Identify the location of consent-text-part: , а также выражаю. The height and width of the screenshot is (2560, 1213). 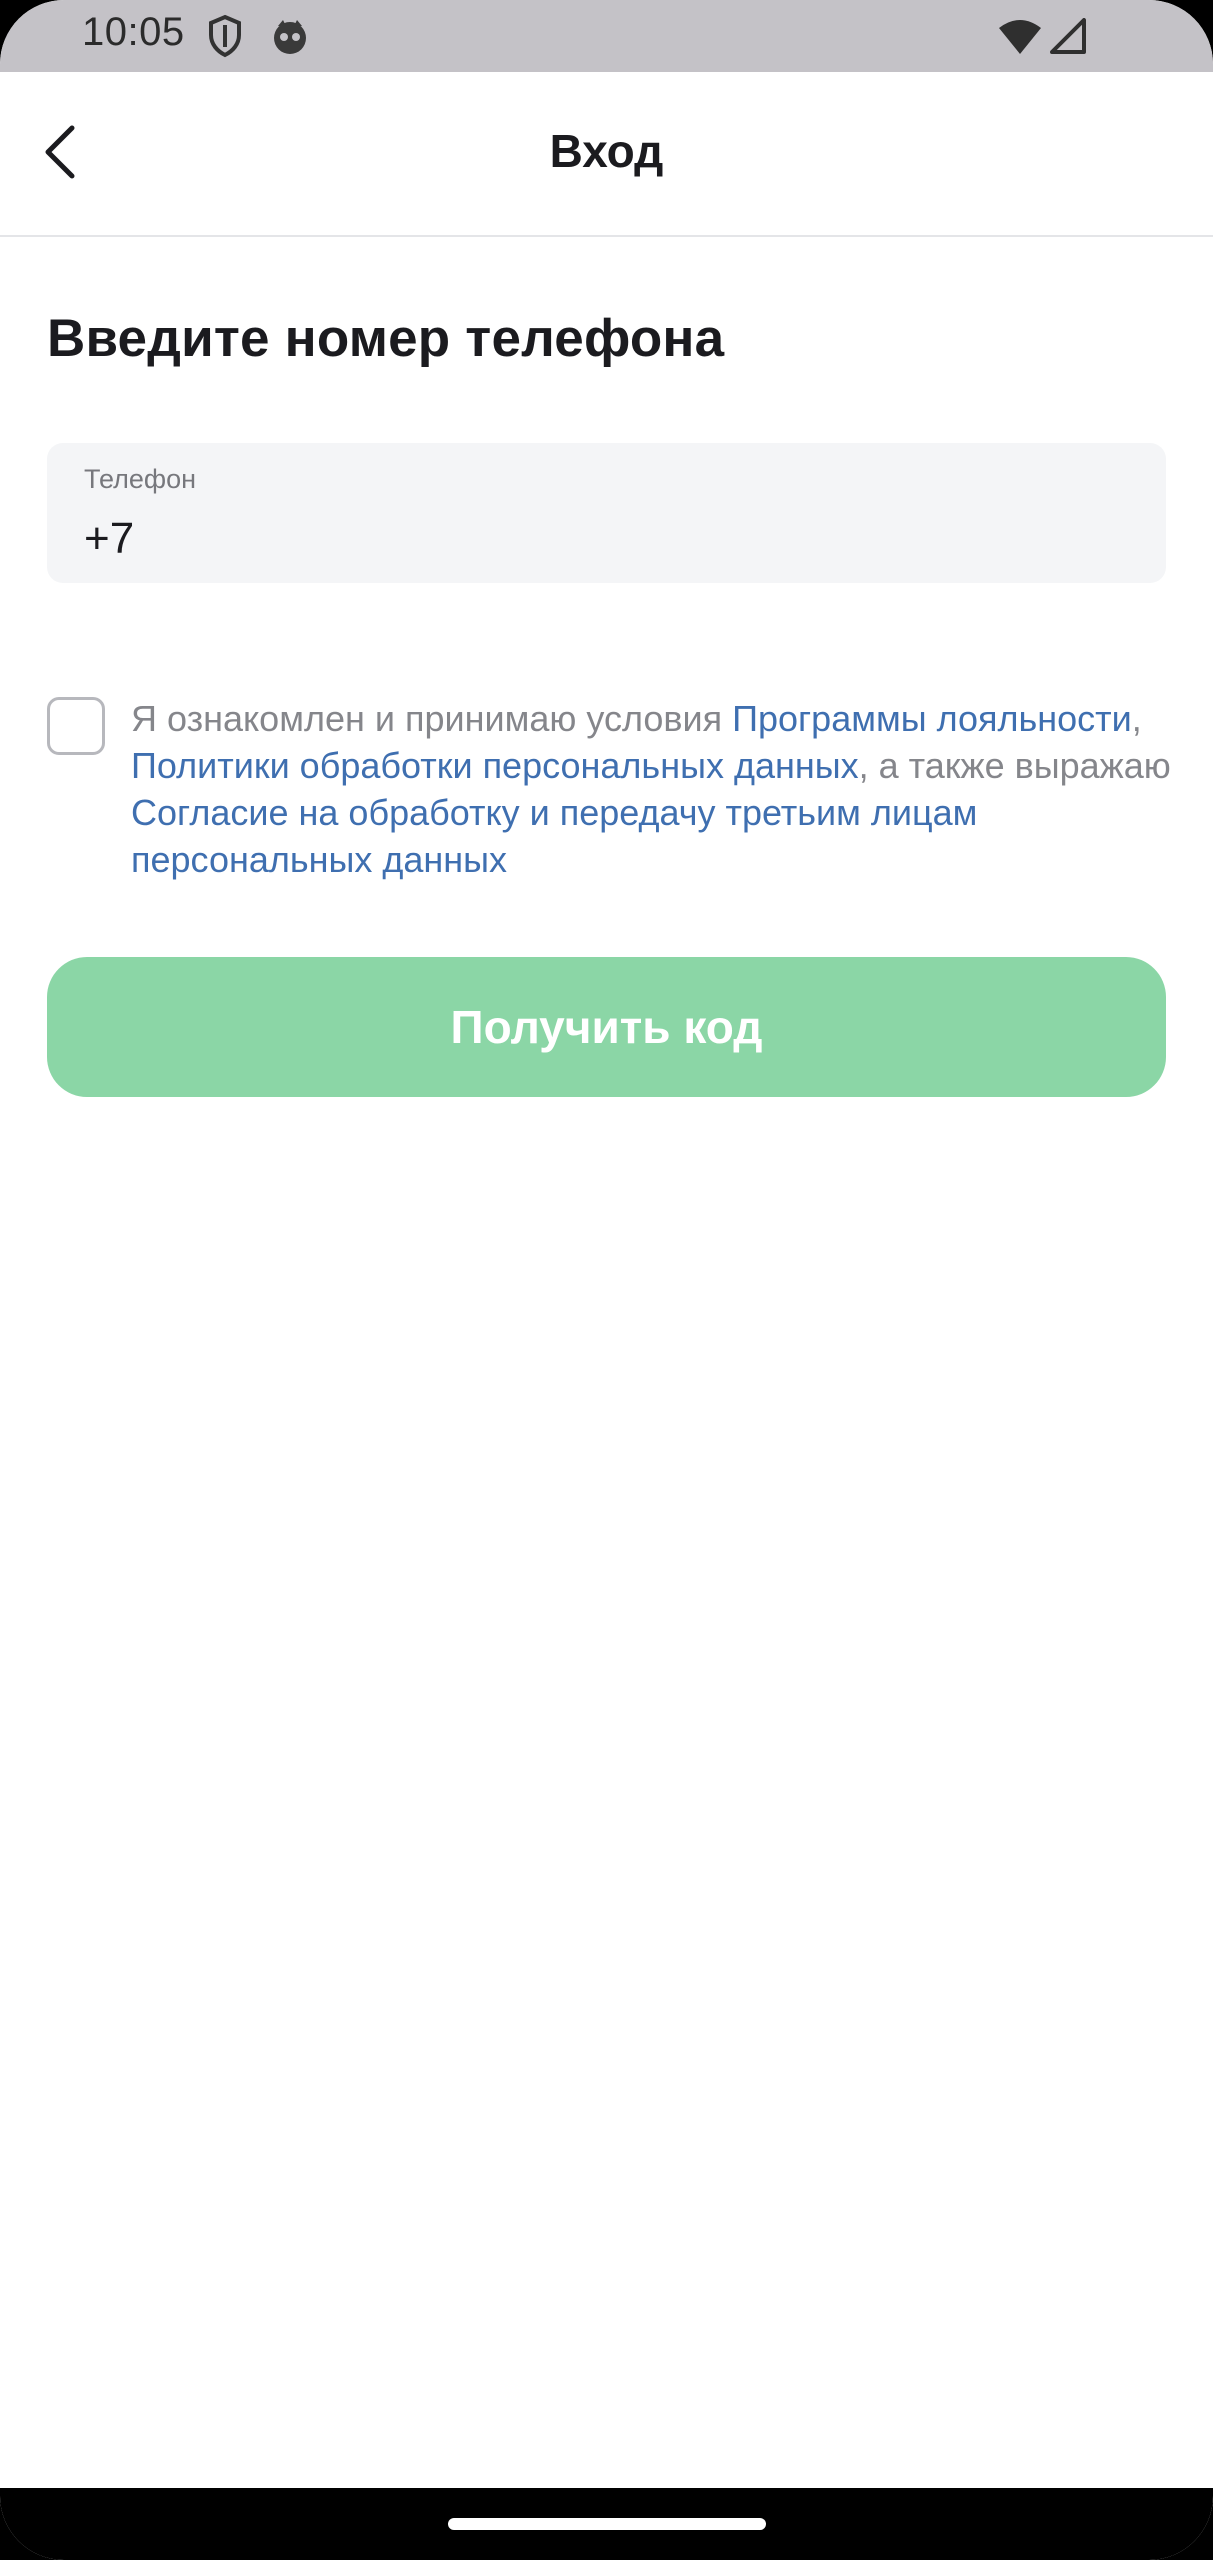
(1014, 765).